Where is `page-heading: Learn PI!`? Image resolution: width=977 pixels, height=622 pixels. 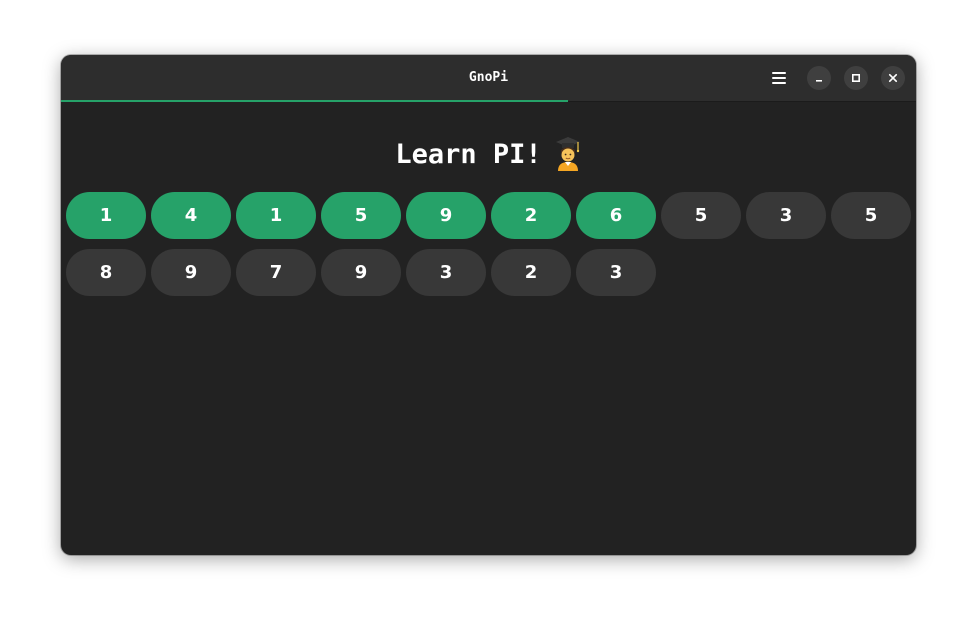
page-heading: Learn PI! is located at coordinates (488, 155).